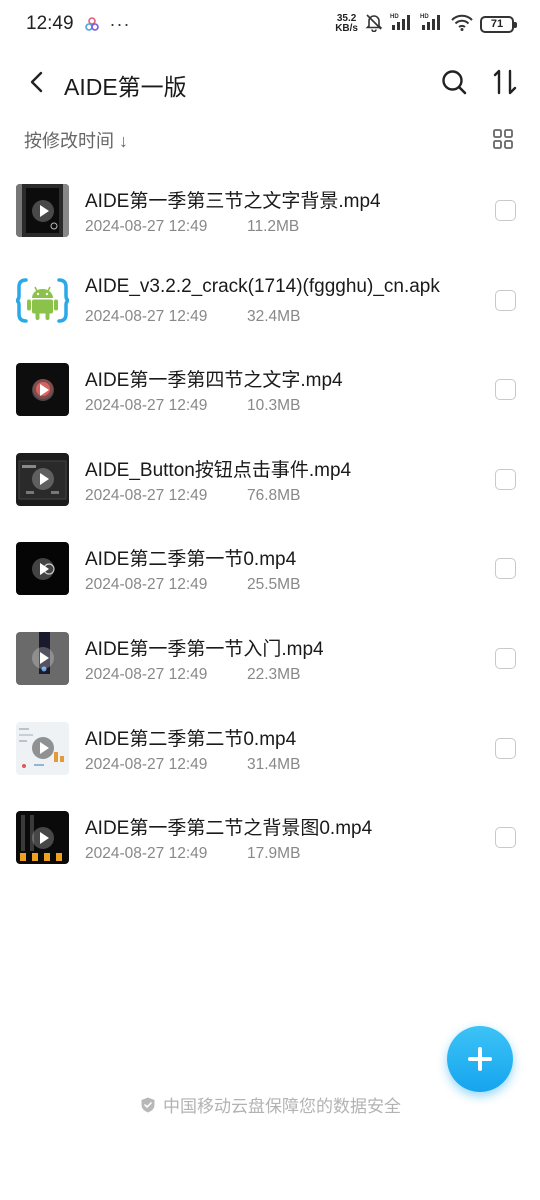 Image resolution: width=540 pixels, height=1200 pixels. What do you see at coordinates (42, 300) in the screenshot?
I see `apk-android-icon` at bounding box center [42, 300].